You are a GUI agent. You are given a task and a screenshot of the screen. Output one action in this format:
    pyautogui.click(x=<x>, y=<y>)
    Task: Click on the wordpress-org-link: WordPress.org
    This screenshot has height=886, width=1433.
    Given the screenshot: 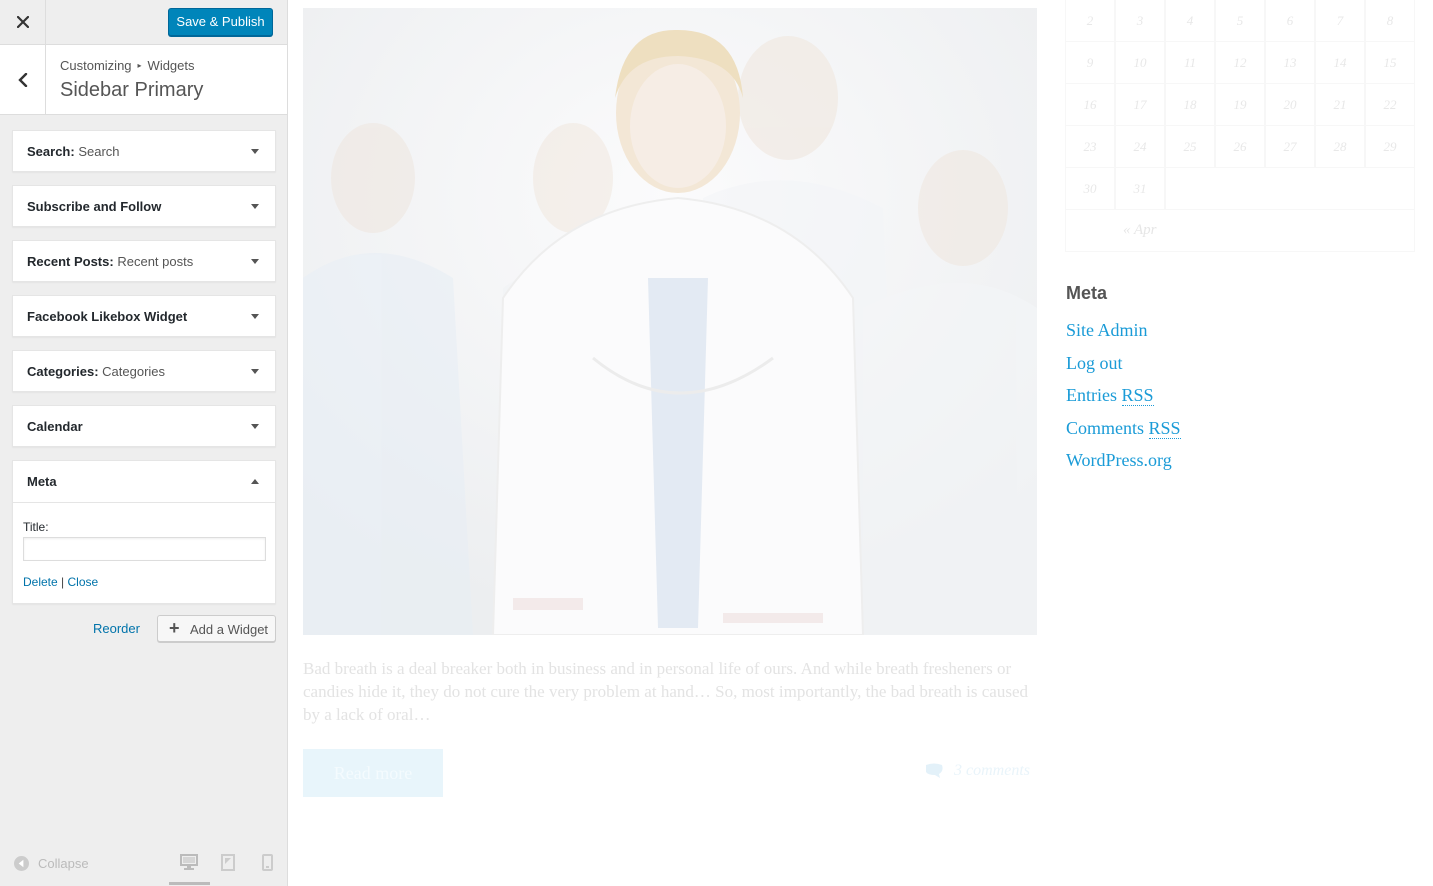 What is the action you would take?
    pyautogui.click(x=1123, y=460)
    